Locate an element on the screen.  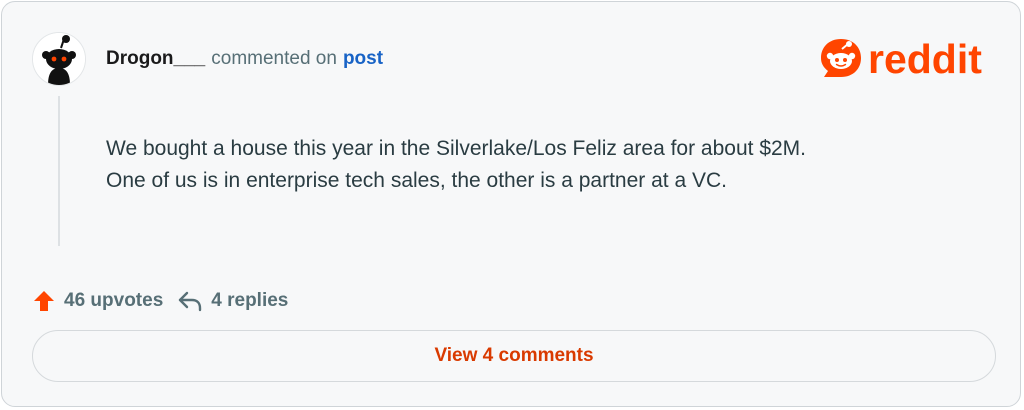
upvote-arrow-icon is located at coordinates (44, 301).